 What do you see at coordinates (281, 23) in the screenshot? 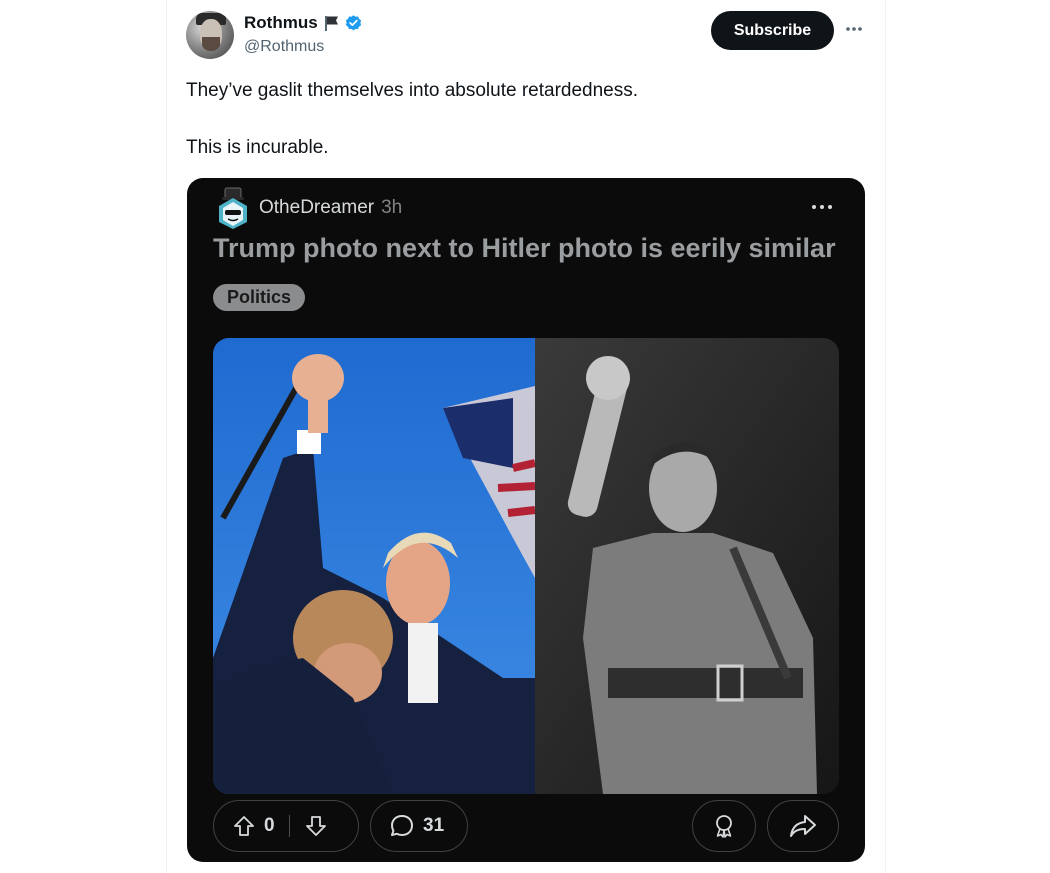
I see `author-display-name: Rothmus` at bounding box center [281, 23].